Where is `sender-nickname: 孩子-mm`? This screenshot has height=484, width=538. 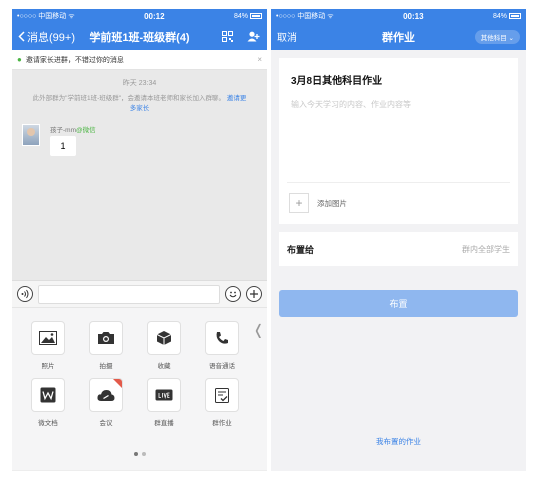 sender-nickname: 孩子-mm is located at coordinates (63, 130).